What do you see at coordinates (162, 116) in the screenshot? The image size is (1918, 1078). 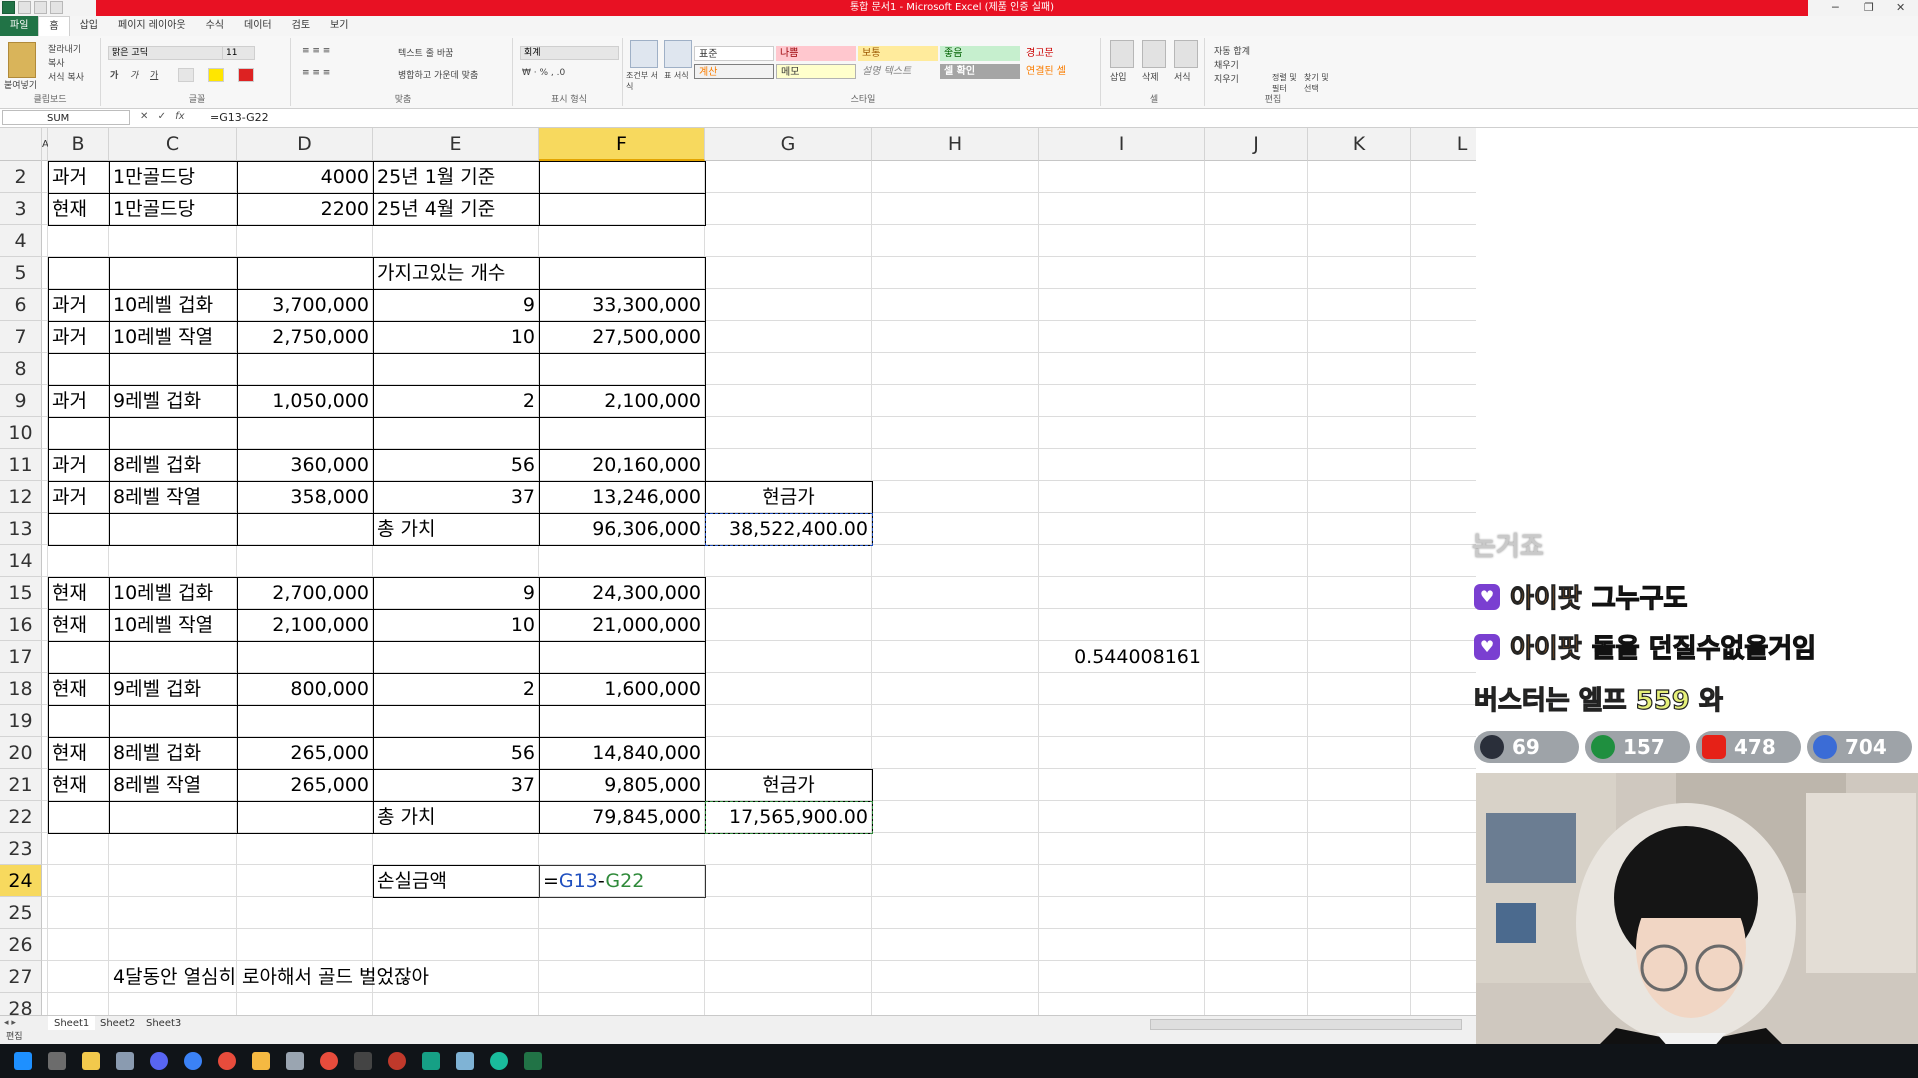 I see `enter-icon: ✓` at bounding box center [162, 116].